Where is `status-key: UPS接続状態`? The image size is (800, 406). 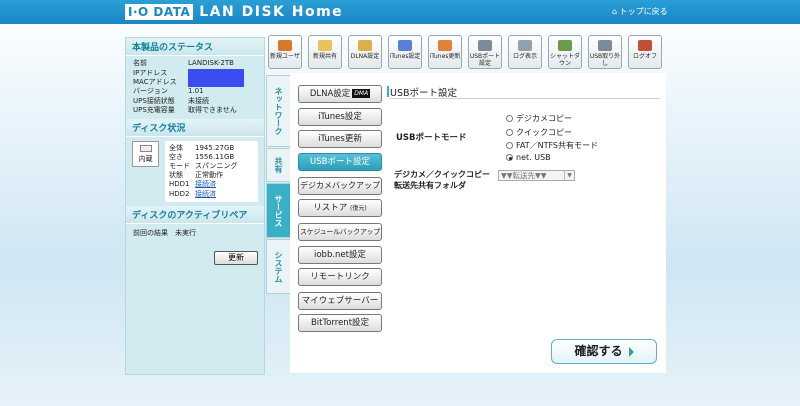 status-key: UPS接続状態 is located at coordinates (154, 100).